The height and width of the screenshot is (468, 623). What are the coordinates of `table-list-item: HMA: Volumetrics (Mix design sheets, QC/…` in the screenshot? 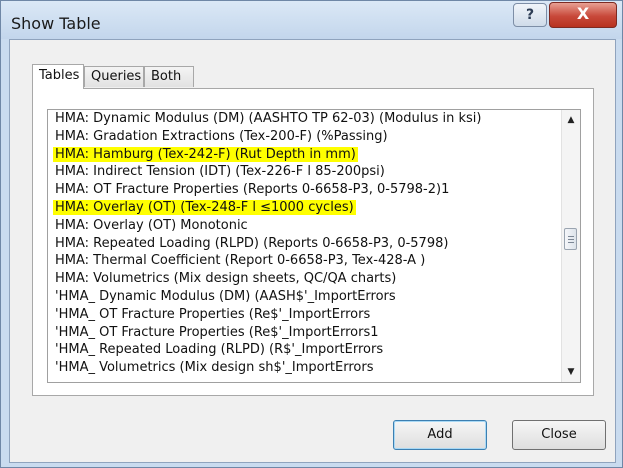 It's located at (305, 279).